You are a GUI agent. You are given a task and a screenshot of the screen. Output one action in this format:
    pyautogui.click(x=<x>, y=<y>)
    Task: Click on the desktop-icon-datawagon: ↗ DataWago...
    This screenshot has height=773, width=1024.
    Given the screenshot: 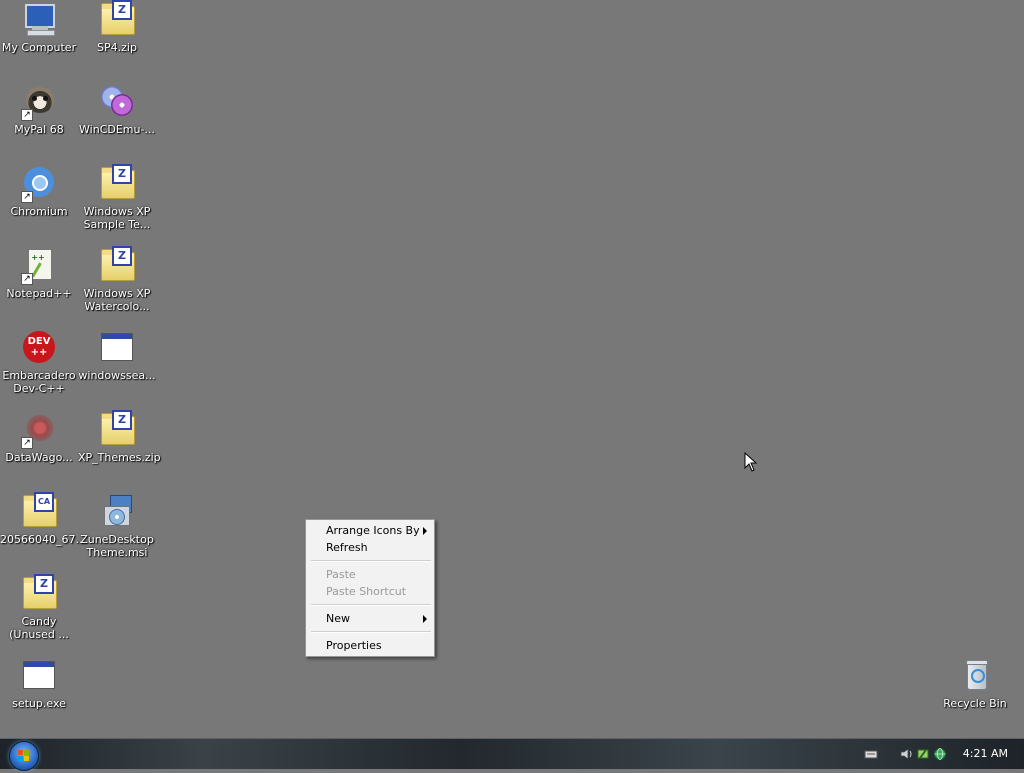 What is the action you would take?
    pyautogui.click(x=39, y=438)
    